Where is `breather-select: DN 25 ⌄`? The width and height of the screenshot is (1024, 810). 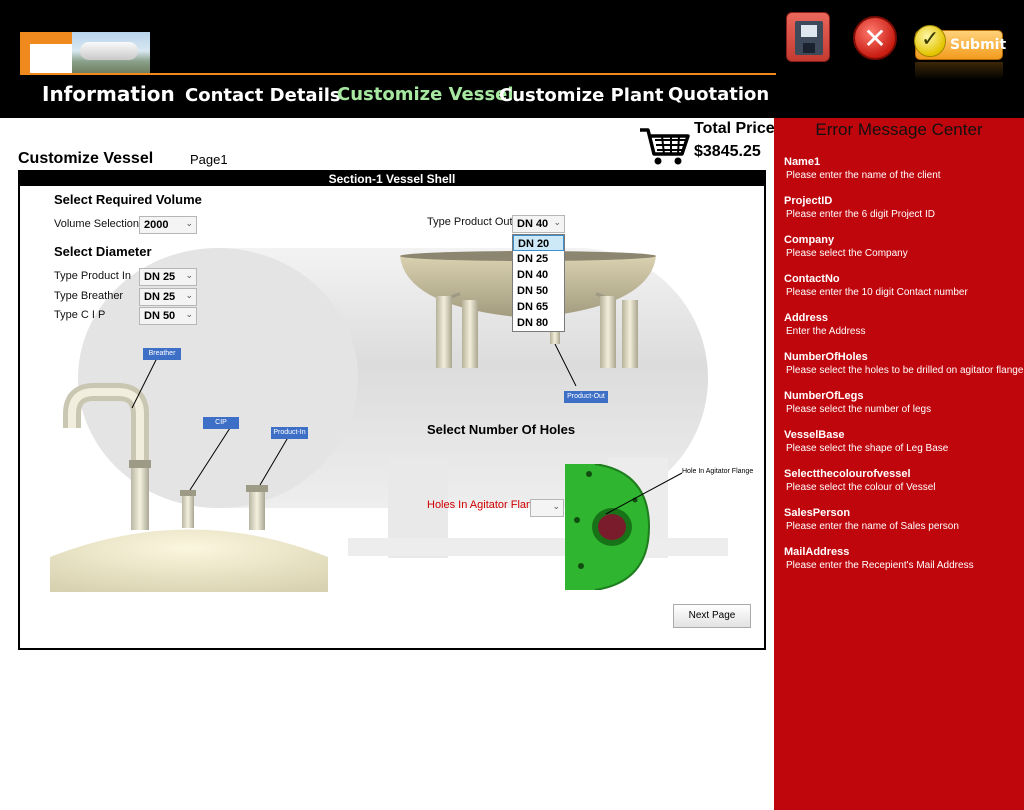
breather-select: DN 25 ⌄ is located at coordinates (168, 297).